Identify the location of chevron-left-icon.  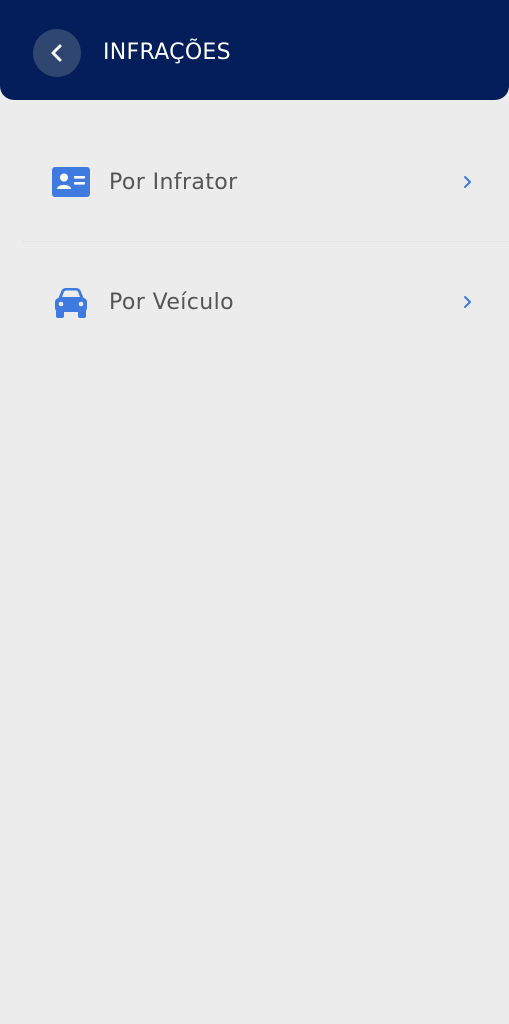
(56, 53).